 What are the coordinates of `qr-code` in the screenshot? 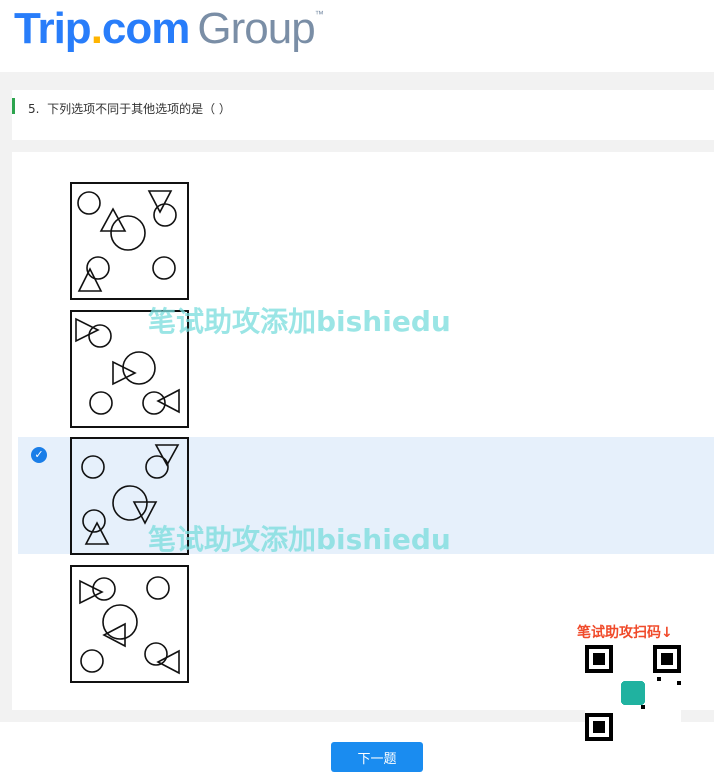 It's located at (633, 693).